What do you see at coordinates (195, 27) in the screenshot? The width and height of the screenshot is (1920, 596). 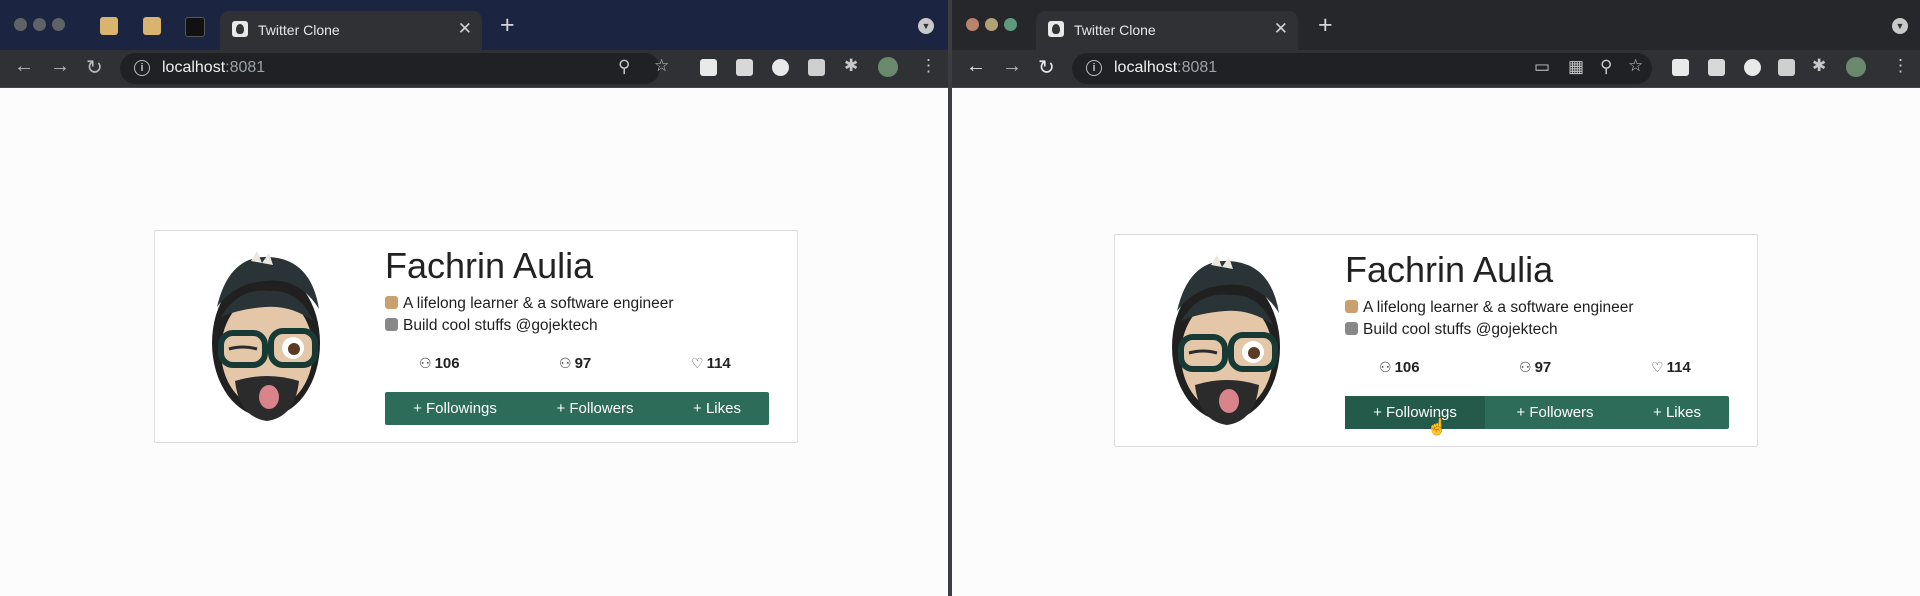 I see `medium-tab-icon` at bounding box center [195, 27].